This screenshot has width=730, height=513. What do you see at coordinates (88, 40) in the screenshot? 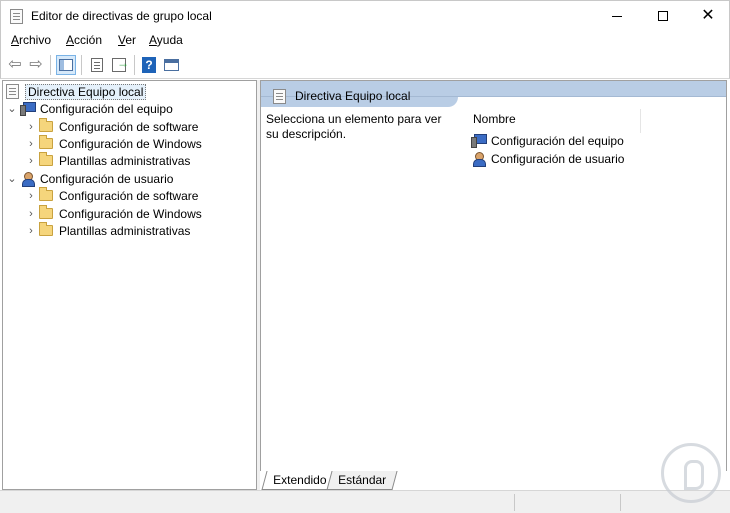
I see `menu-accion-rest: cción` at bounding box center [88, 40].